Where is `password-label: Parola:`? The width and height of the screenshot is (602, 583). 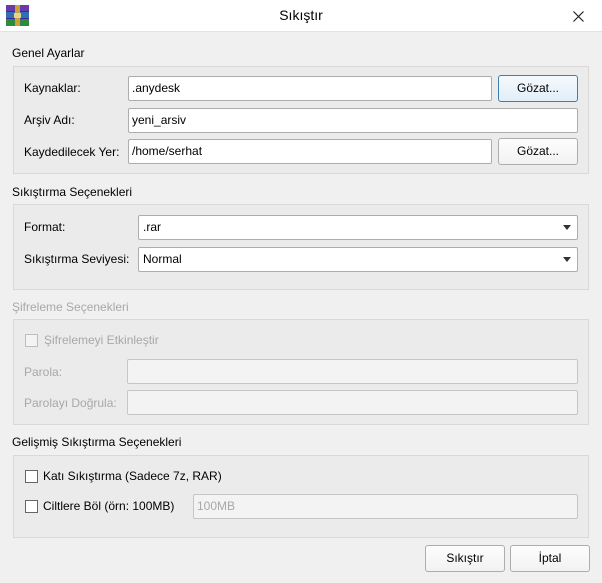 password-label: Parola: is located at coordinates (43, 372).